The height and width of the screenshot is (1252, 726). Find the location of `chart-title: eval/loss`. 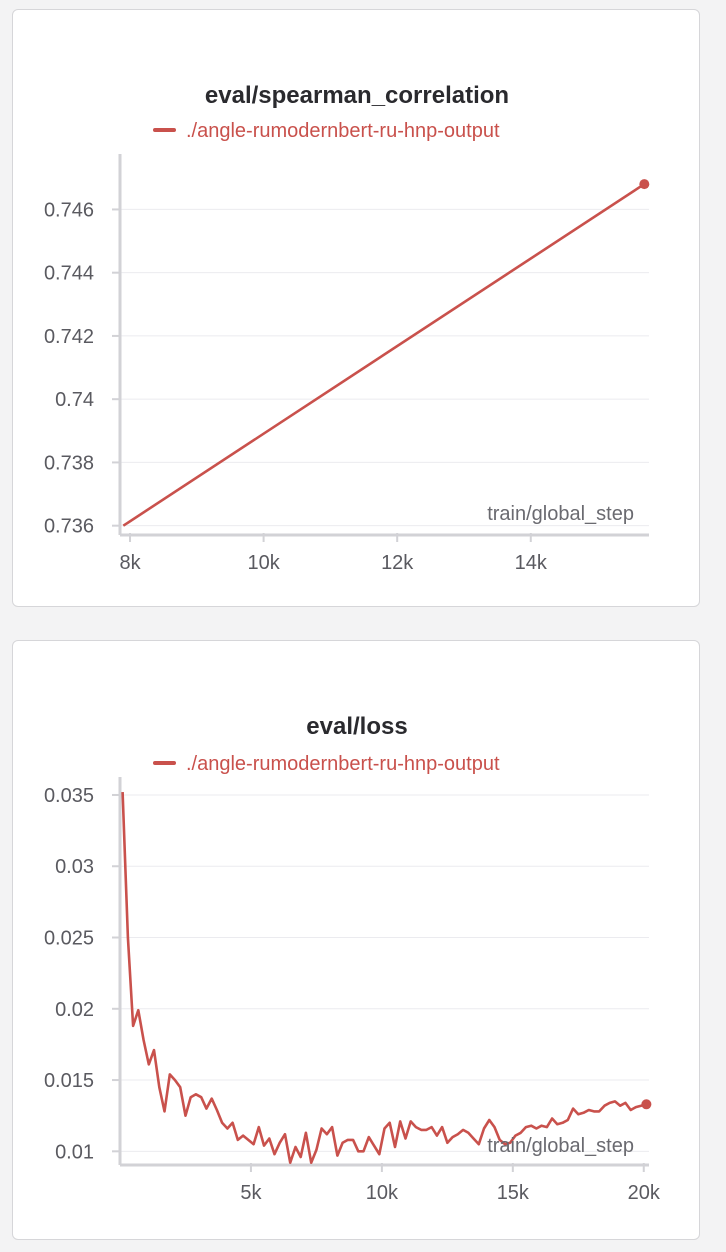

chart-title: eval/loss is located at coordinates (356, 726).